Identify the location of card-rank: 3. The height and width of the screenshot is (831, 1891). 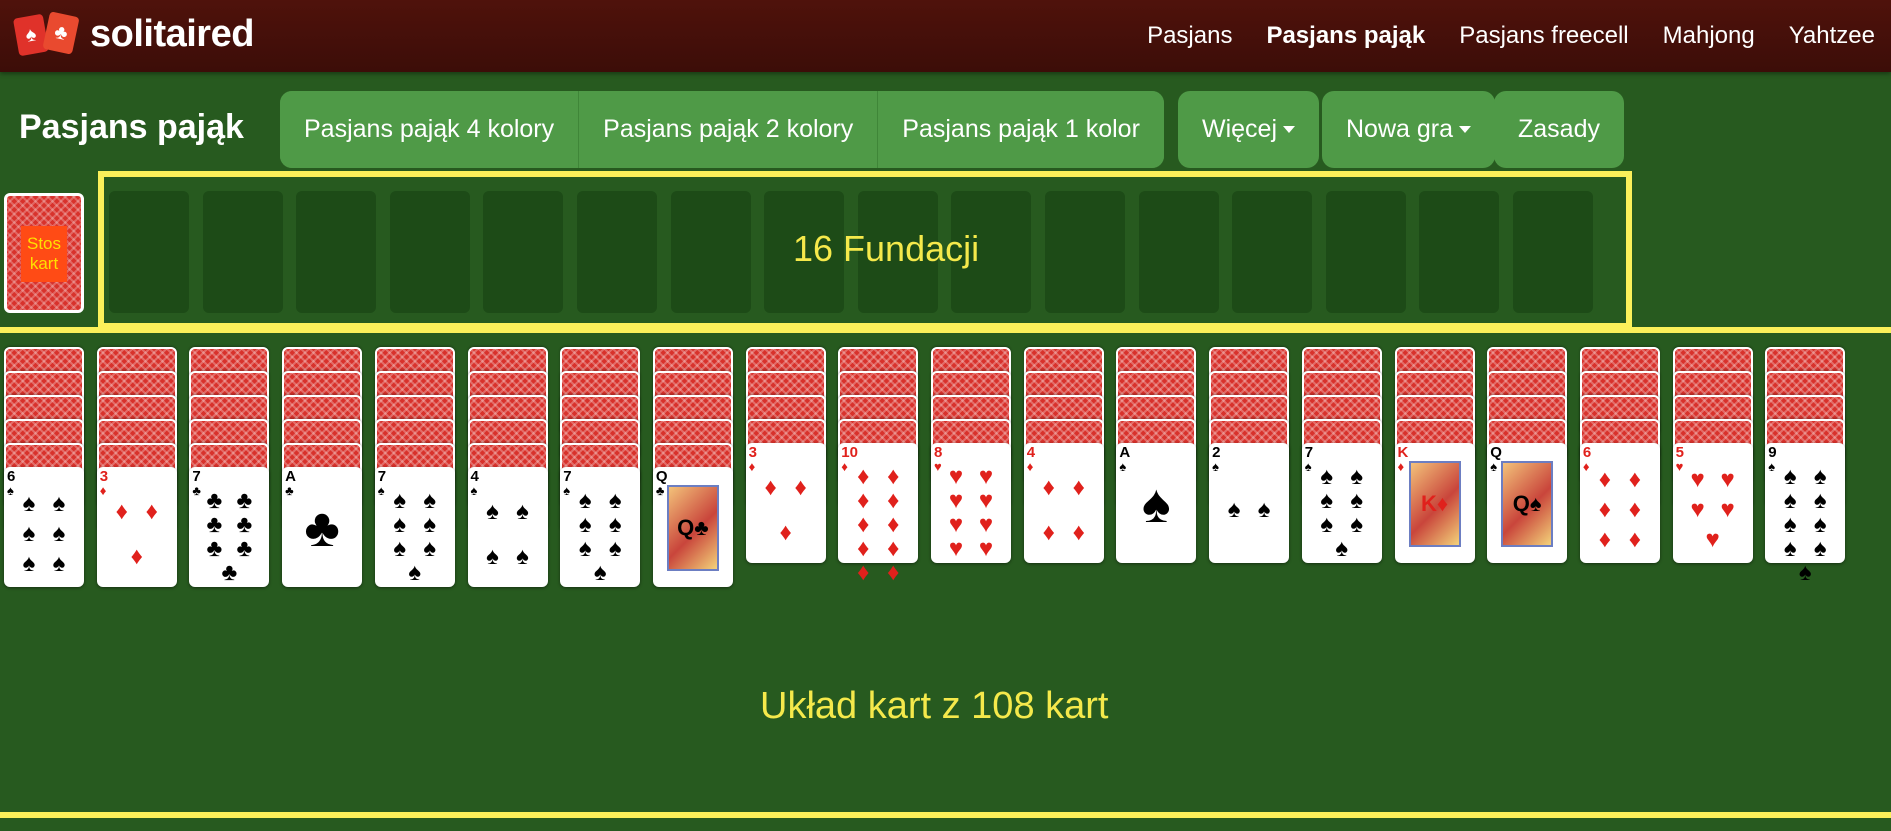
(104, 476).